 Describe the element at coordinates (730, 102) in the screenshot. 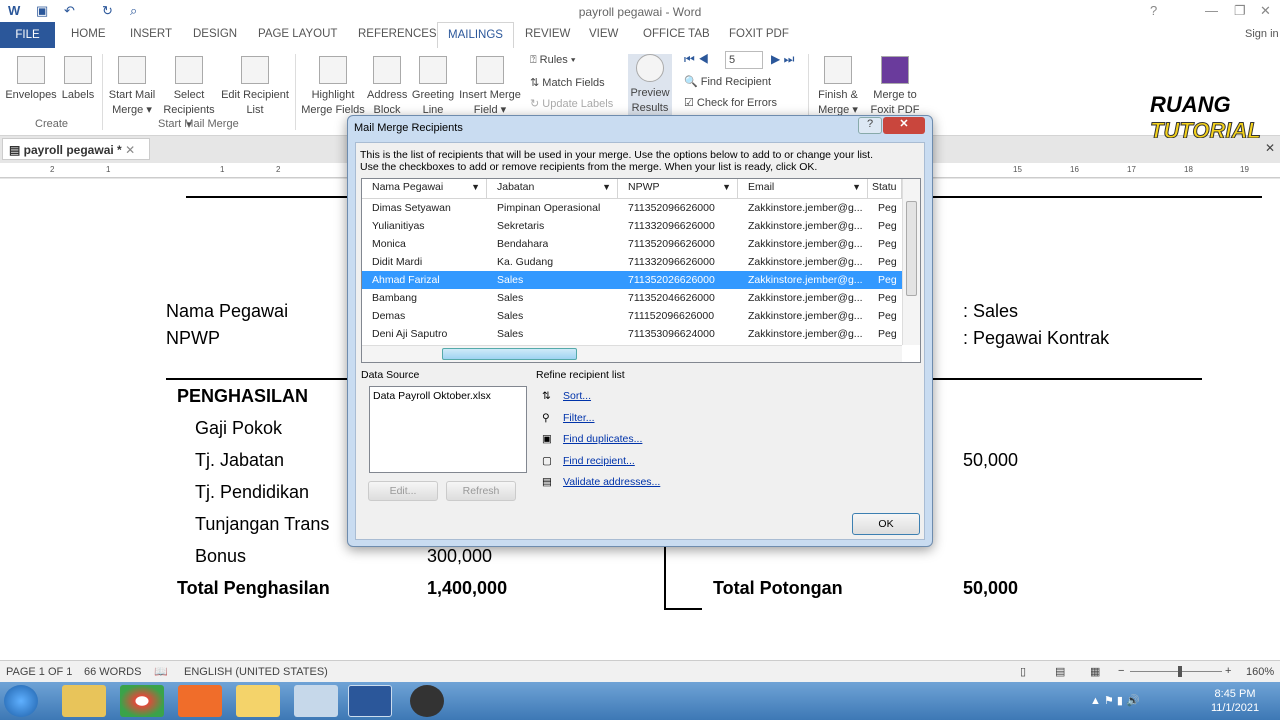

I see `check-errors-button: ☑ Check for Errors` at that location.